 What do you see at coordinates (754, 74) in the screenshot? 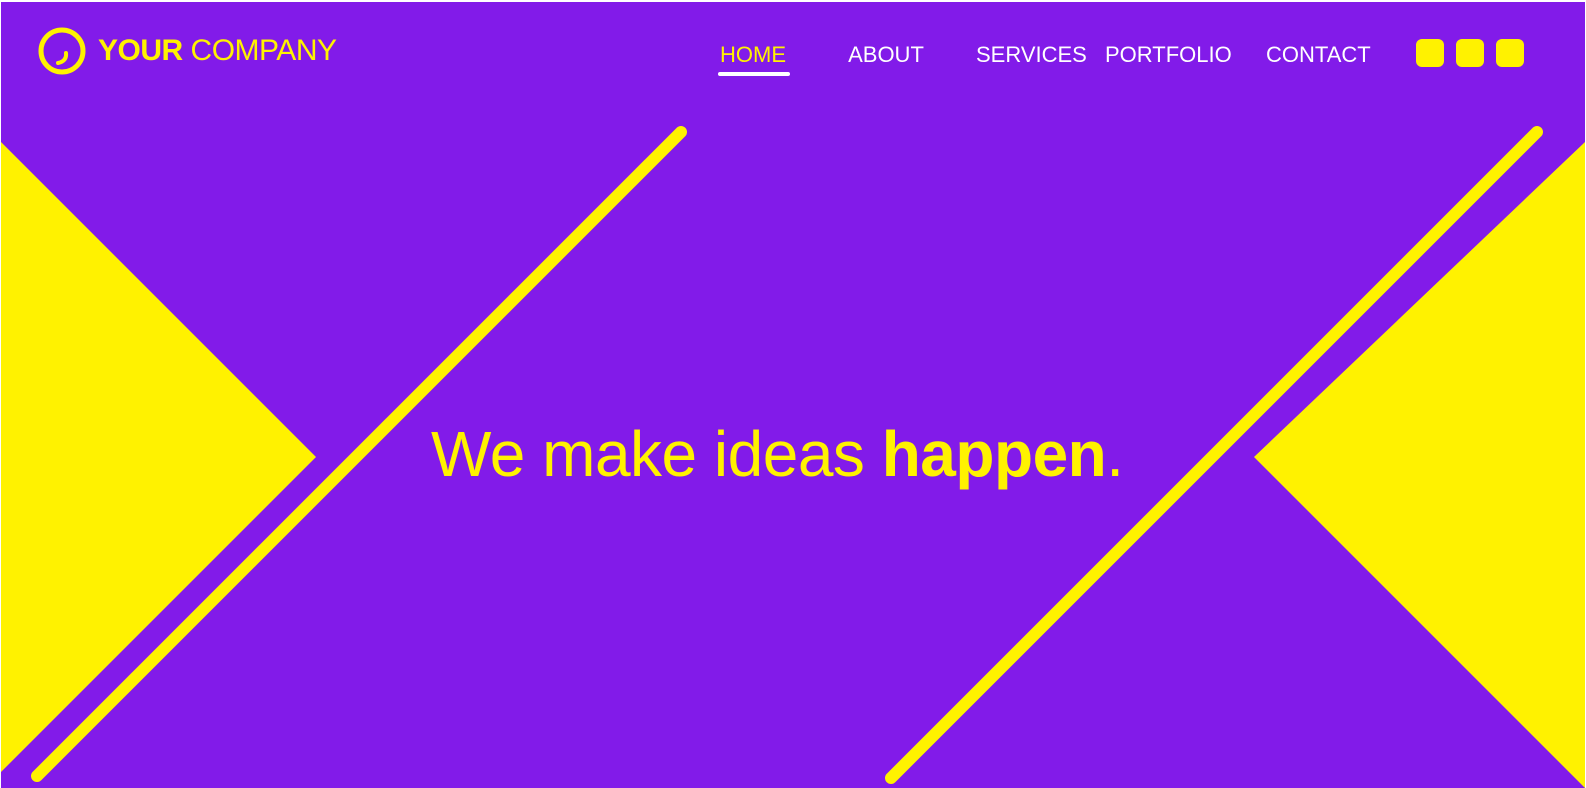
I see `nav-active-indicator` at bounding box center [754, 74].